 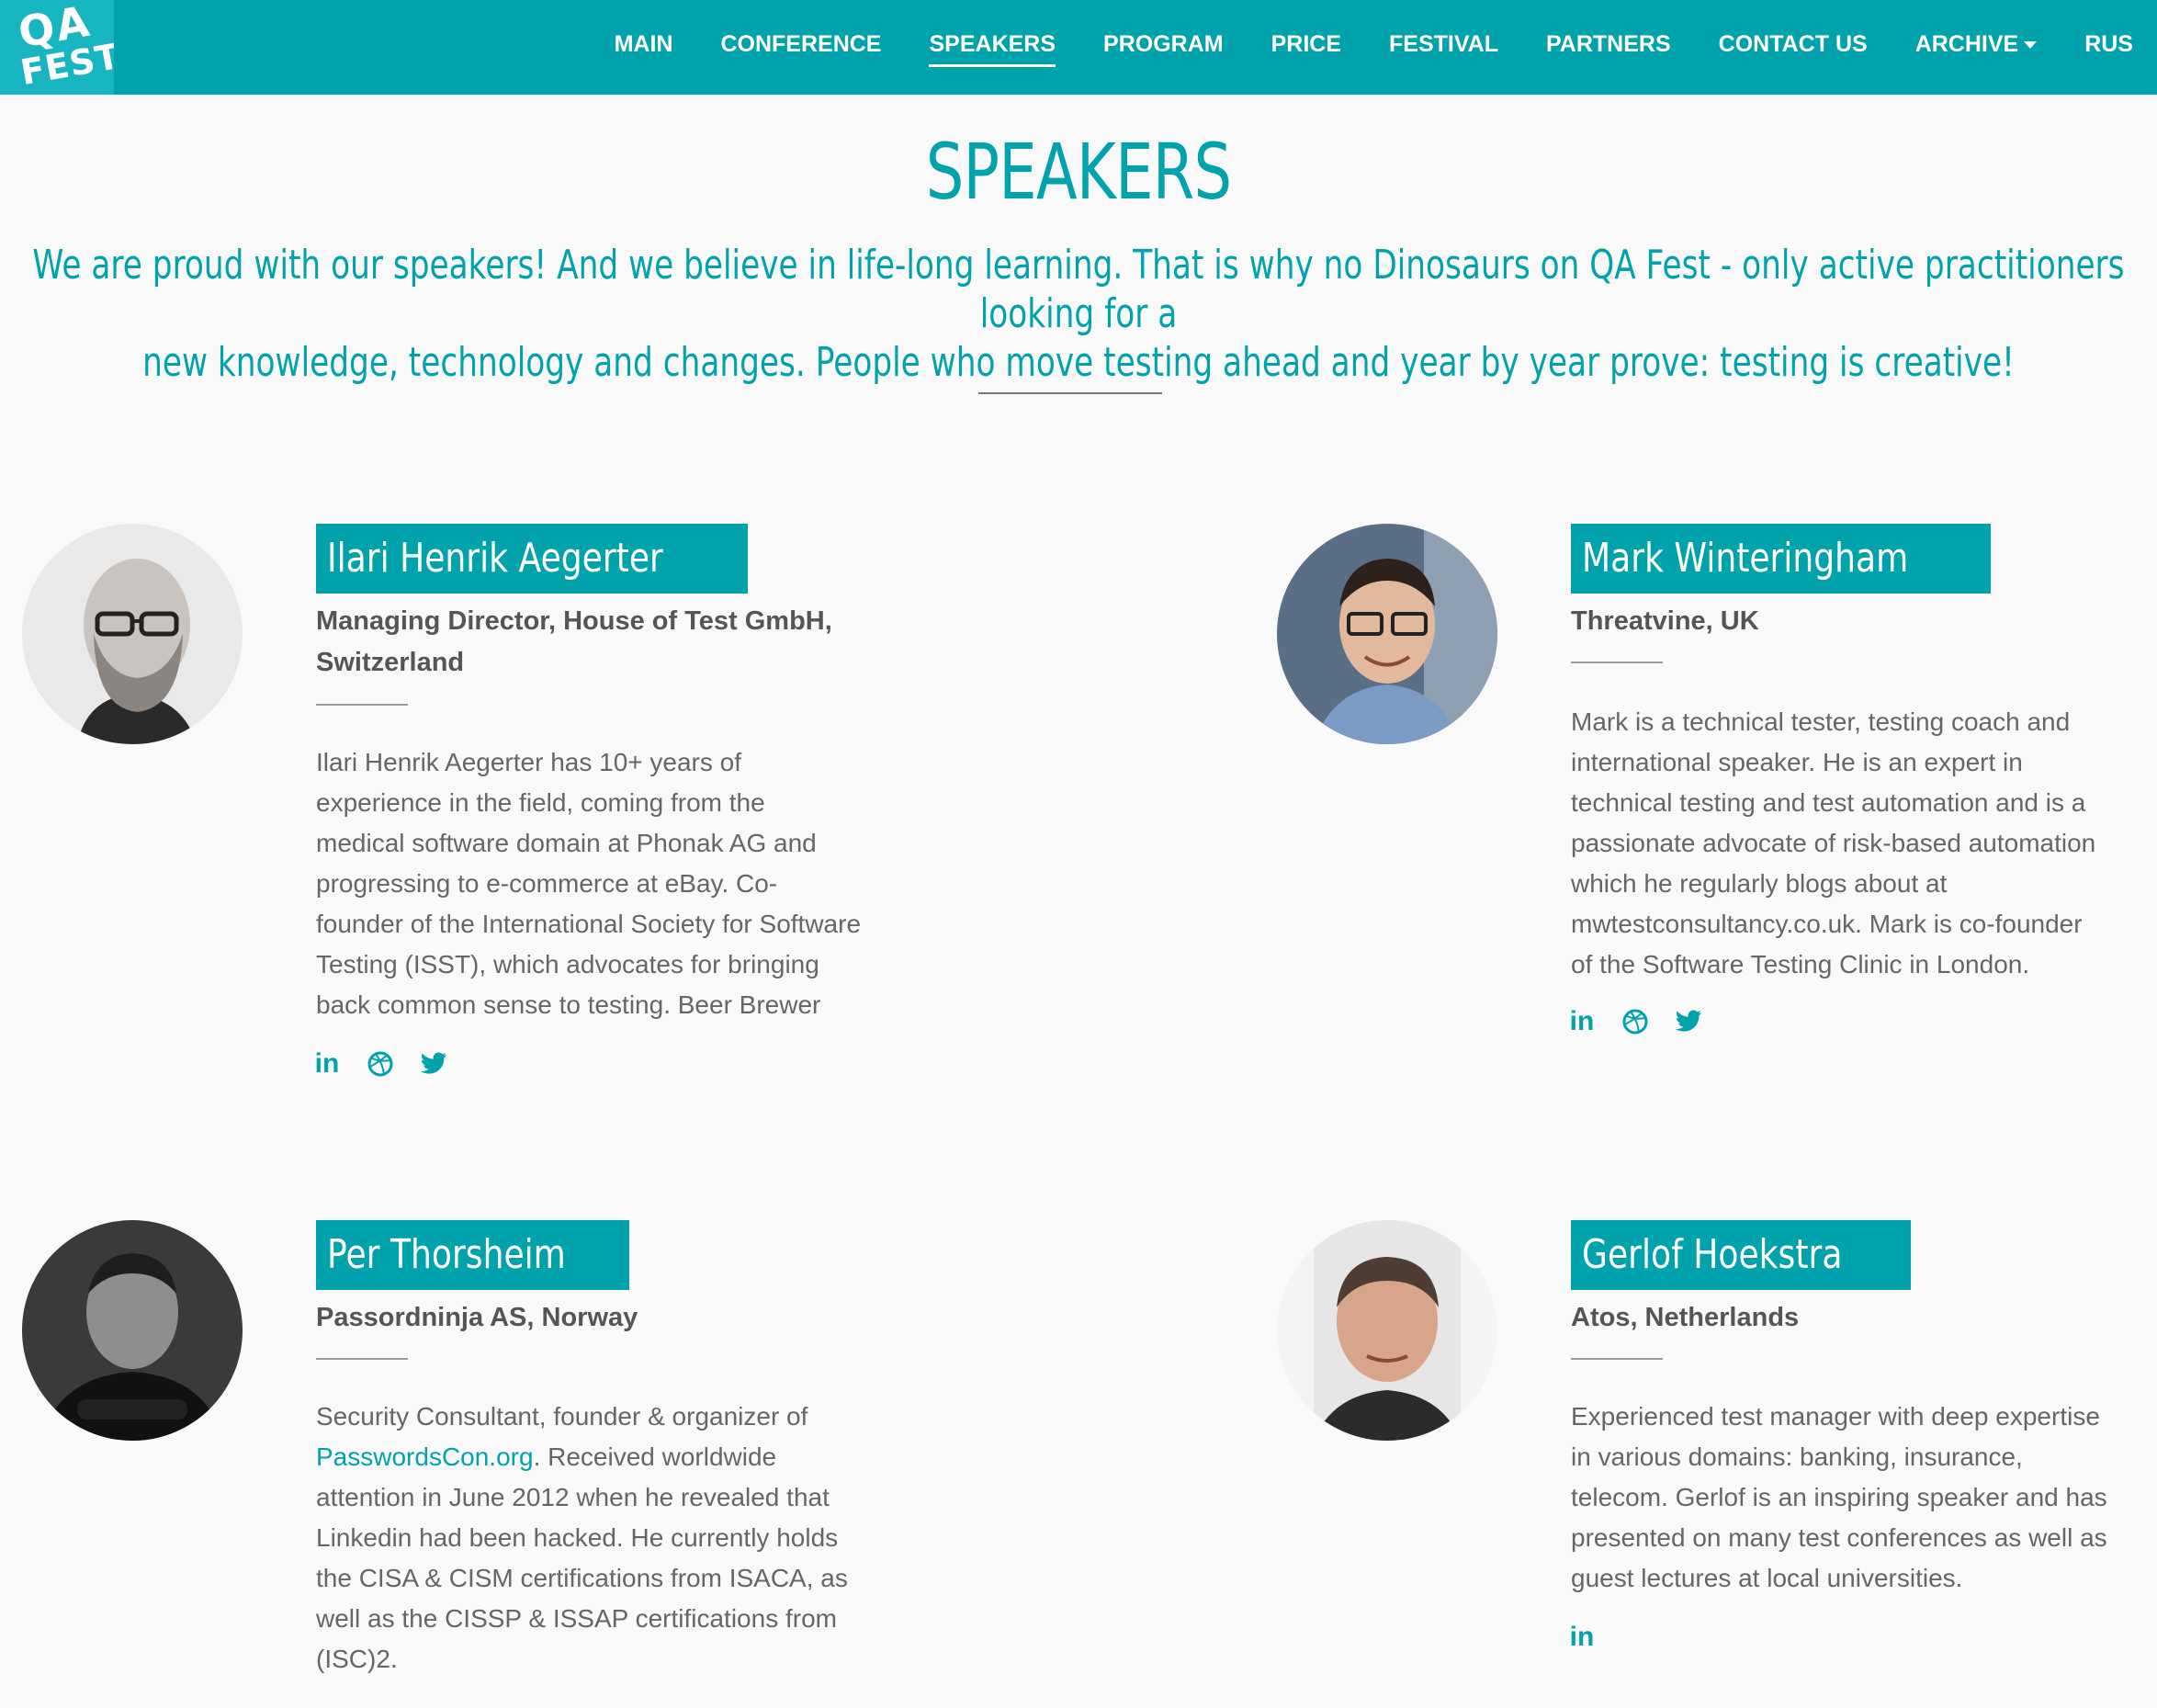 What do you see at coordinates (362, 1359) in the screenshot?
I see `speaker-divider-per` at bounding box center [362, 1359].